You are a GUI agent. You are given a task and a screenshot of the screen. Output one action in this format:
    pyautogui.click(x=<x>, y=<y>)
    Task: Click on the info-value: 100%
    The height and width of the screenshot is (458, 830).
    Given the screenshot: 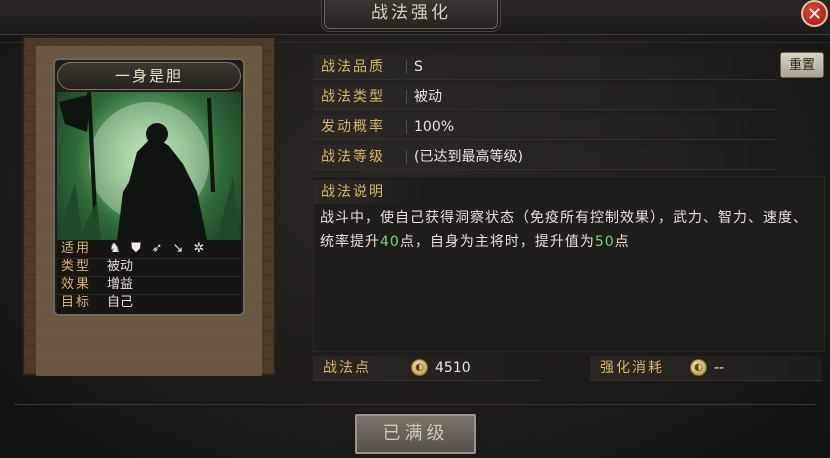 What is the action you would take?
    pyautogui.click(x=434, y=127)
    